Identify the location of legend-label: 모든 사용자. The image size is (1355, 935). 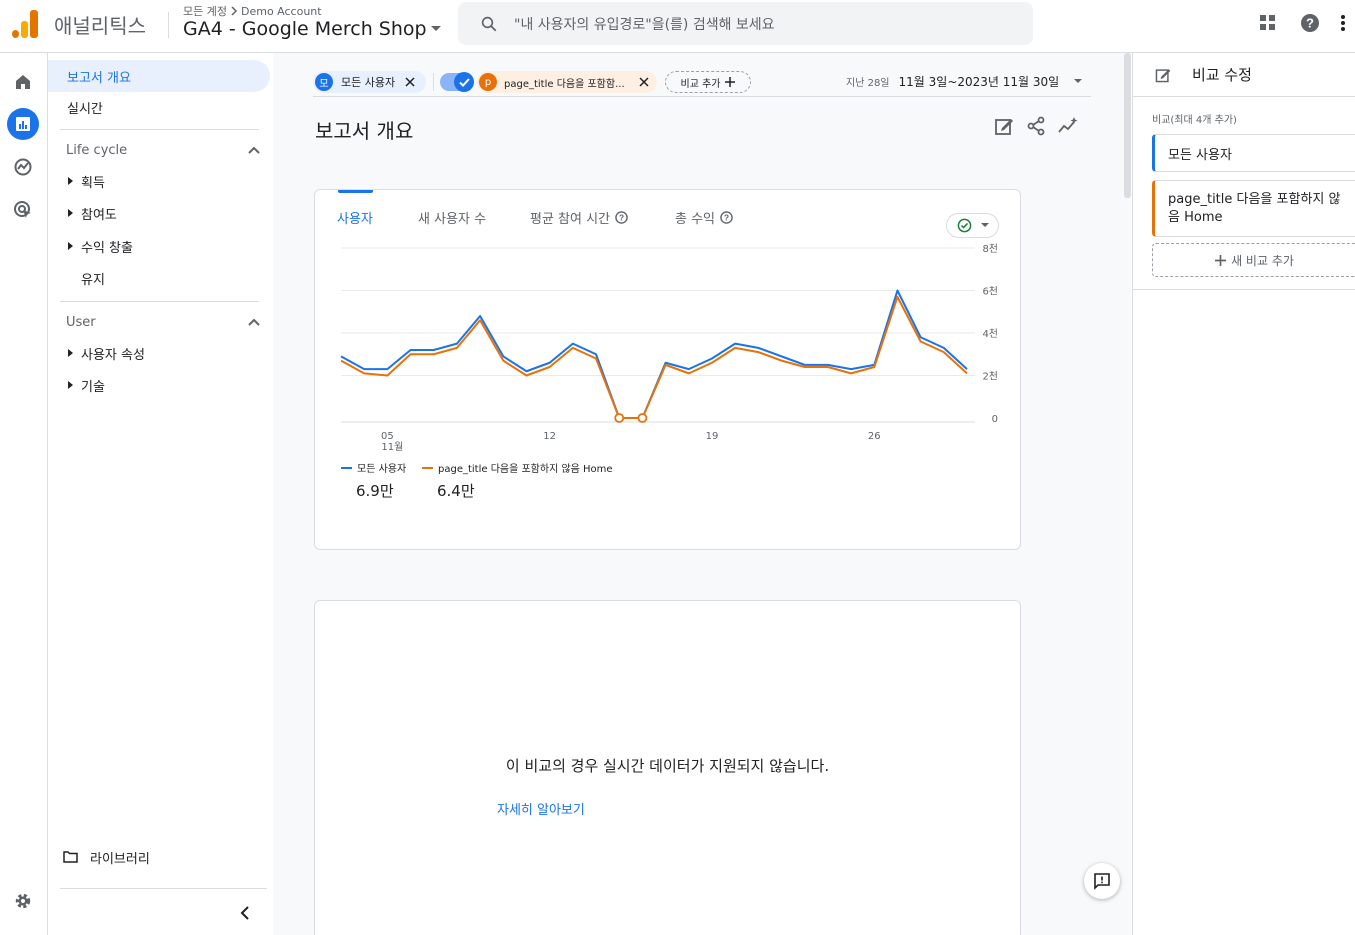
(382, 469).